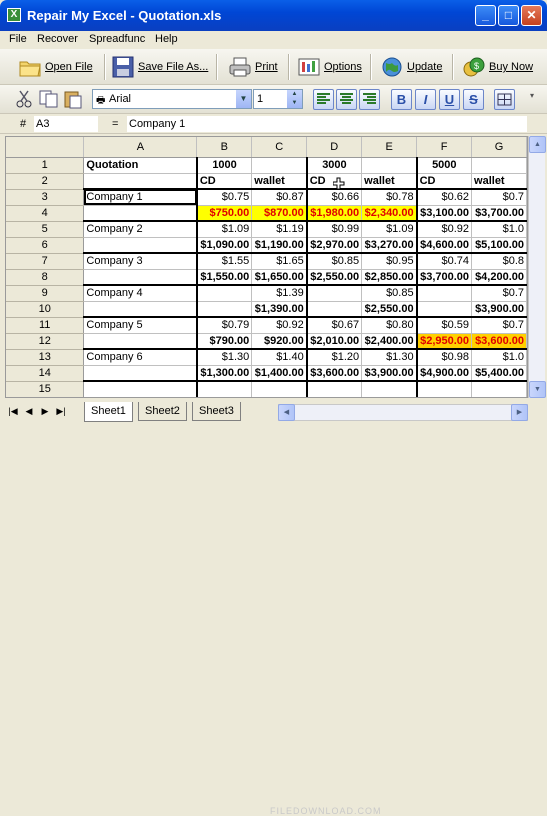  Describe the element at coordinates (18, 39) in the screenshot. I see `menu-file: File` at that location.